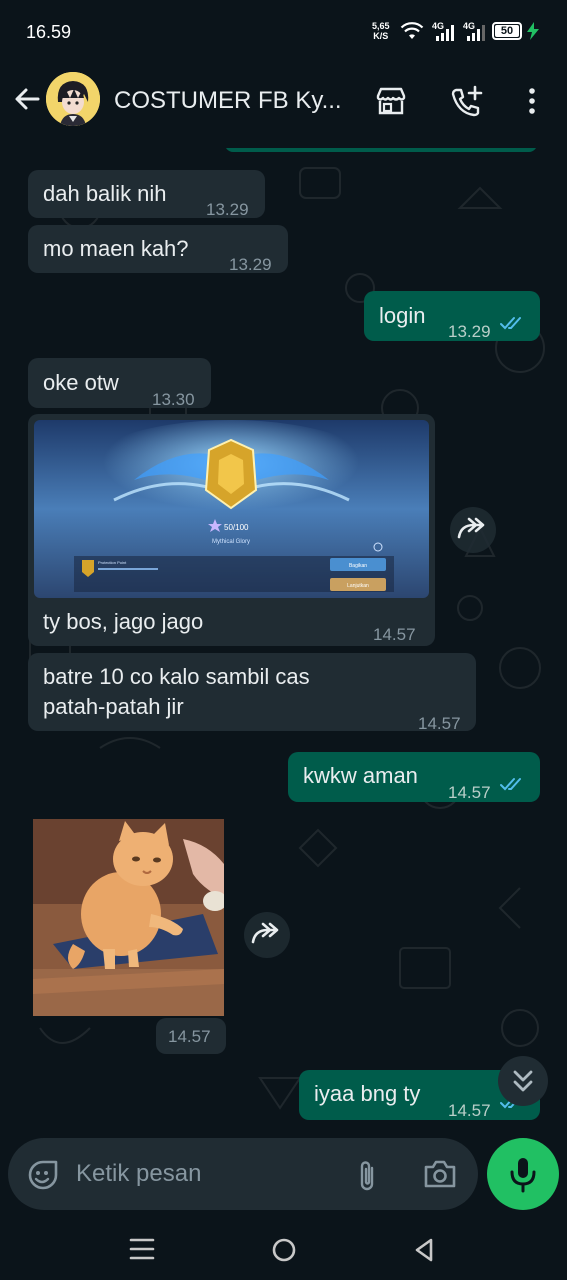 This screenshot has height=1280, width=567. I want to click on network-speed: 5,65 K/S, so click(381, 31).